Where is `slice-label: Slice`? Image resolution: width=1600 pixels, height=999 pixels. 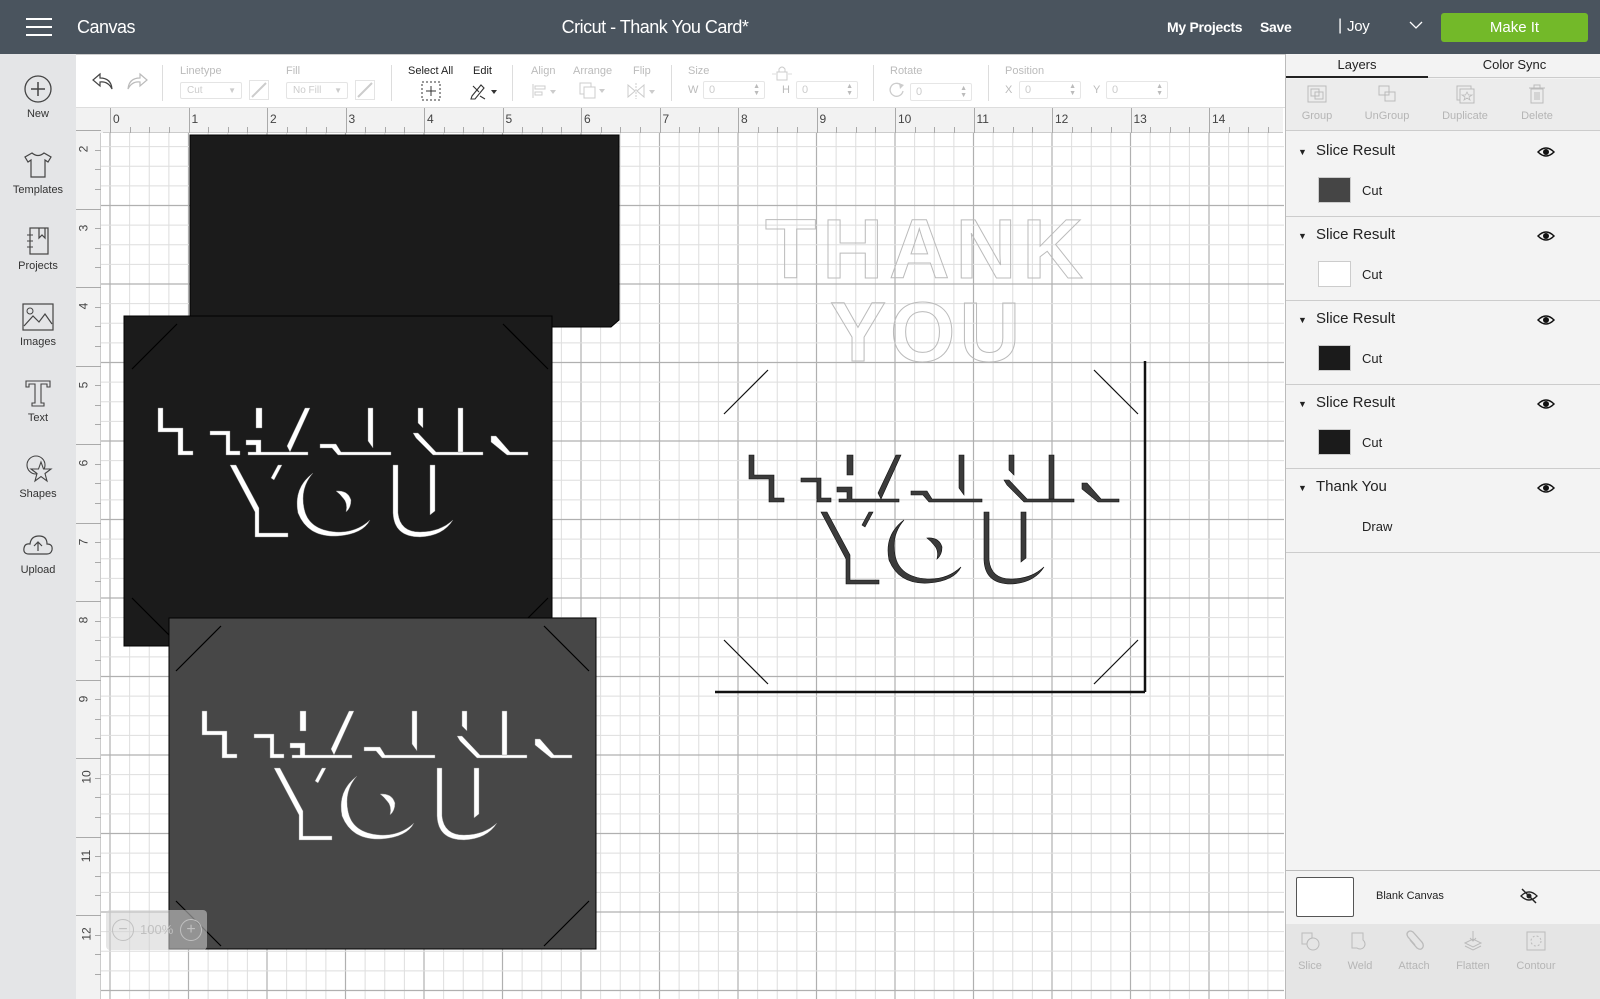
slice-label: Slice is located at coordinates (1310, 966).